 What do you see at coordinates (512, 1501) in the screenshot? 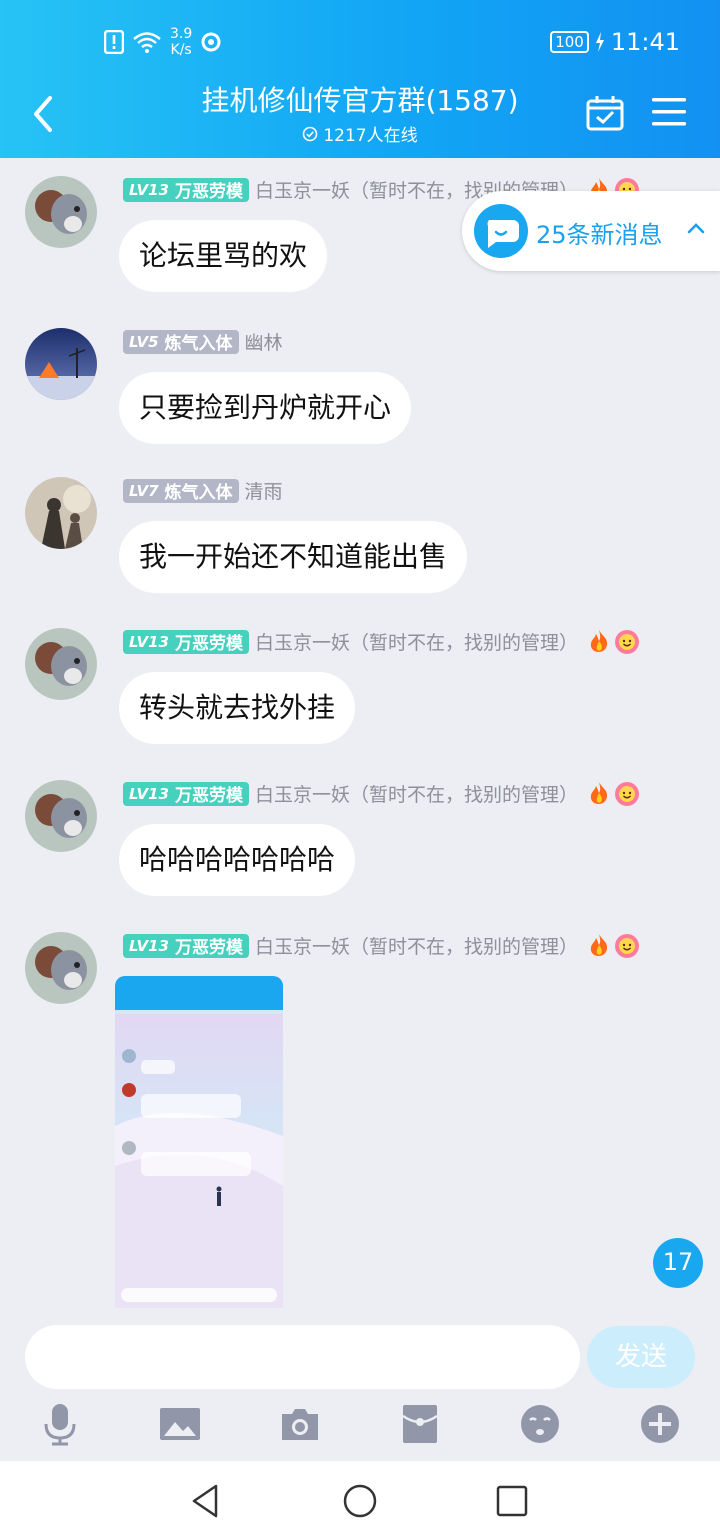
I see `recents-square-icon` at bounding box center [512, 1501].